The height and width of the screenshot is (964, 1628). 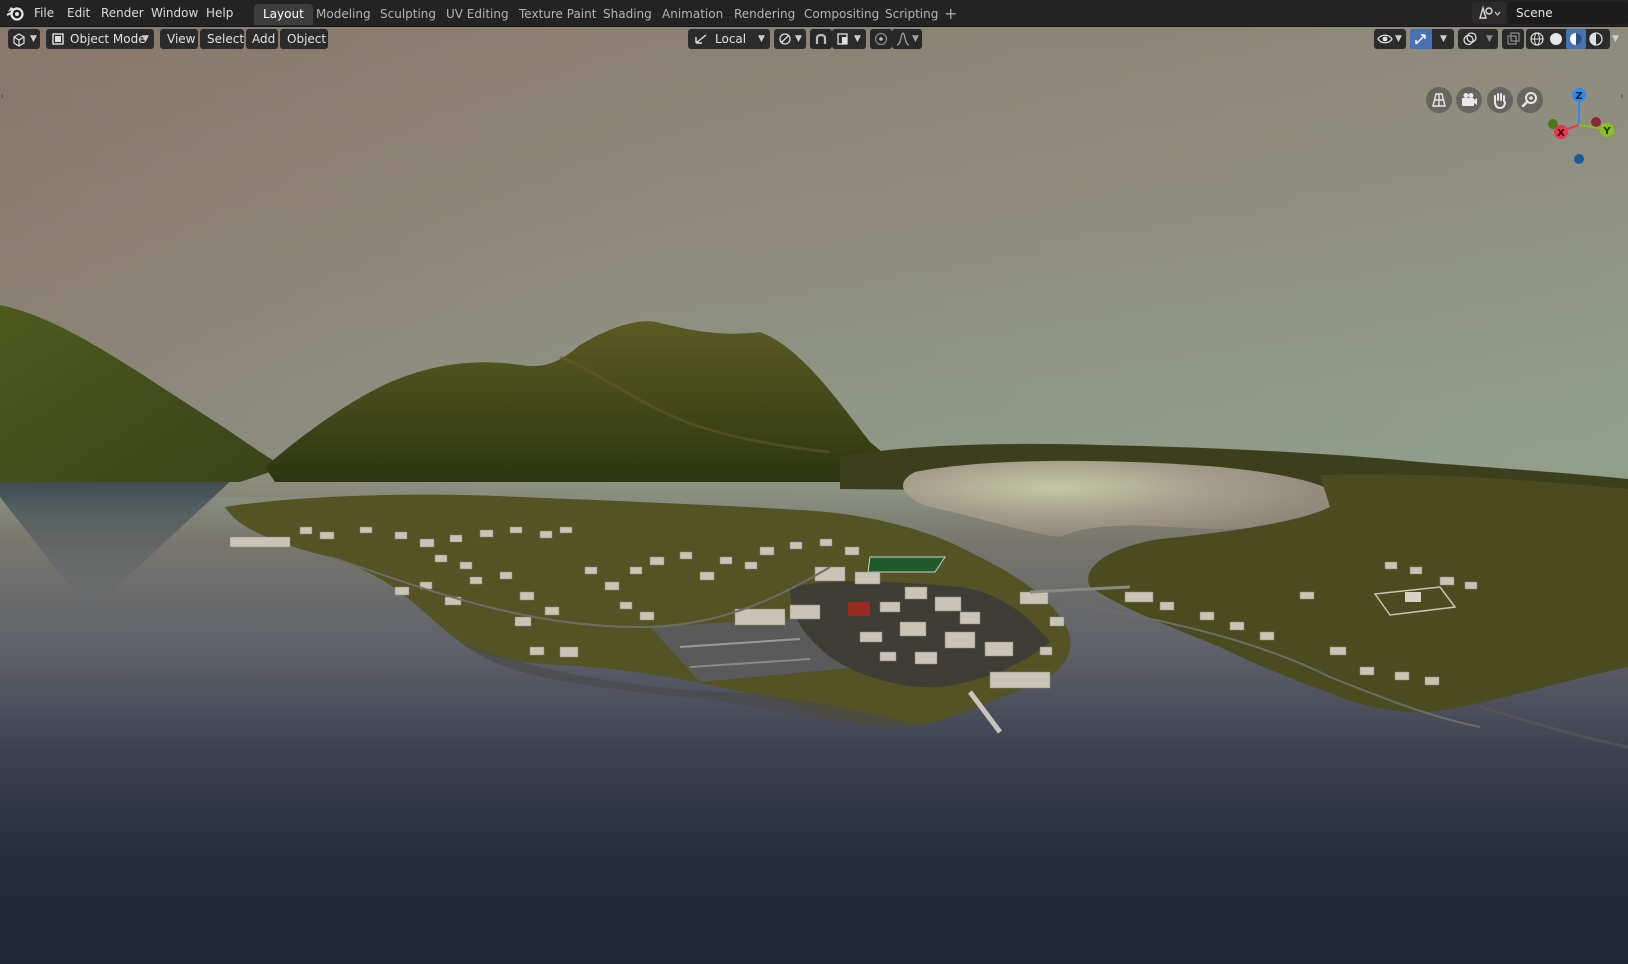 I want to click on transform-orientation-selector: Local ▼, so click(x=729, y=39).